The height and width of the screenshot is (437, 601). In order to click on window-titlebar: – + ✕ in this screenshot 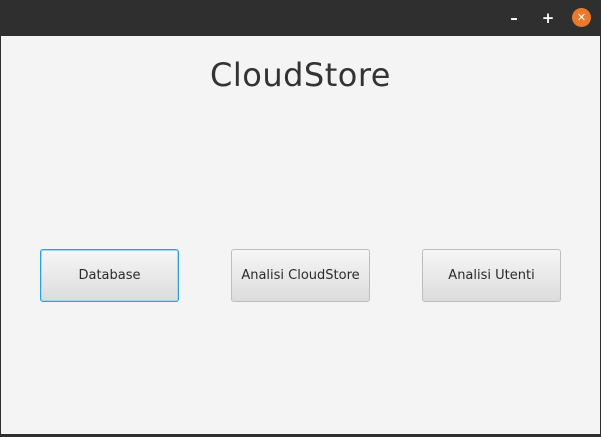, I will do `click(300, 18)`.